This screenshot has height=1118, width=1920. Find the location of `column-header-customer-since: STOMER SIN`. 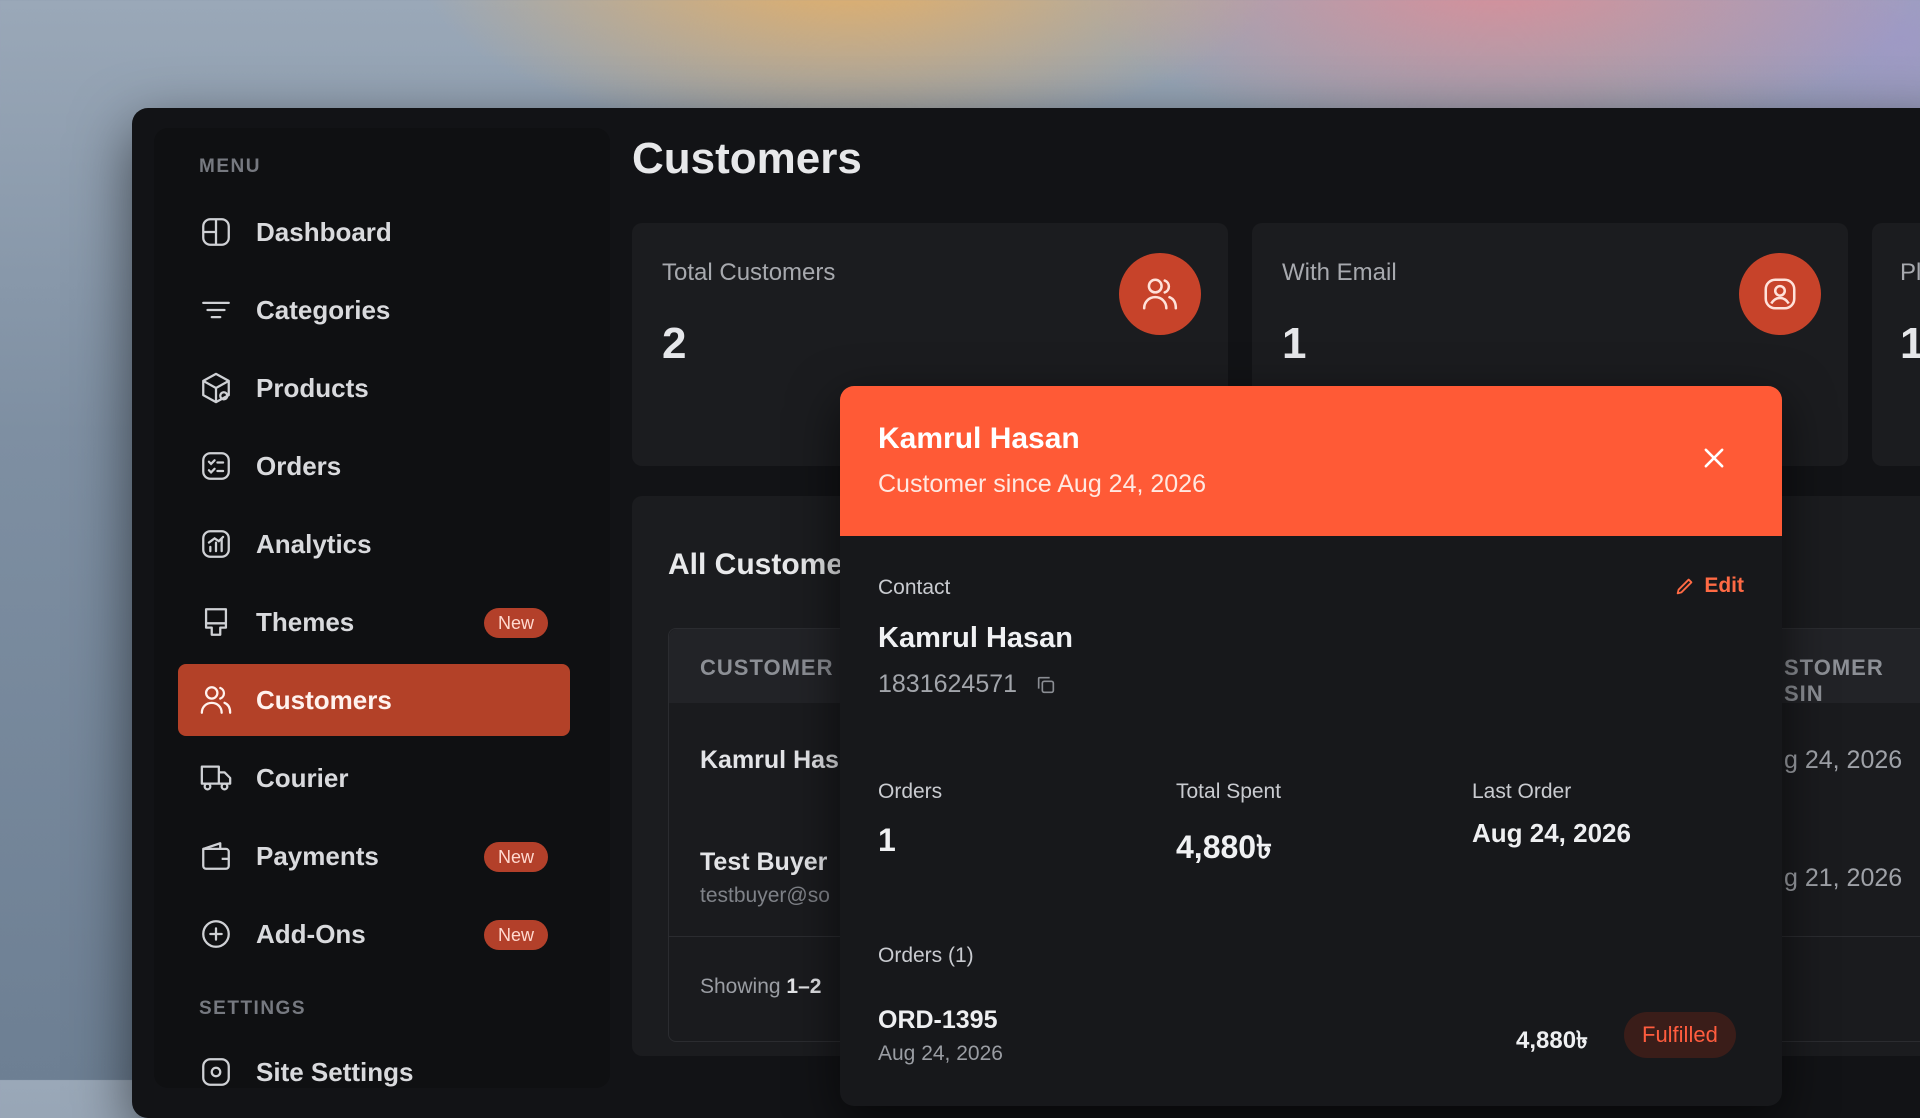

column-header-customer-since: STOMER SIN is located at coordinates (1852, 681).